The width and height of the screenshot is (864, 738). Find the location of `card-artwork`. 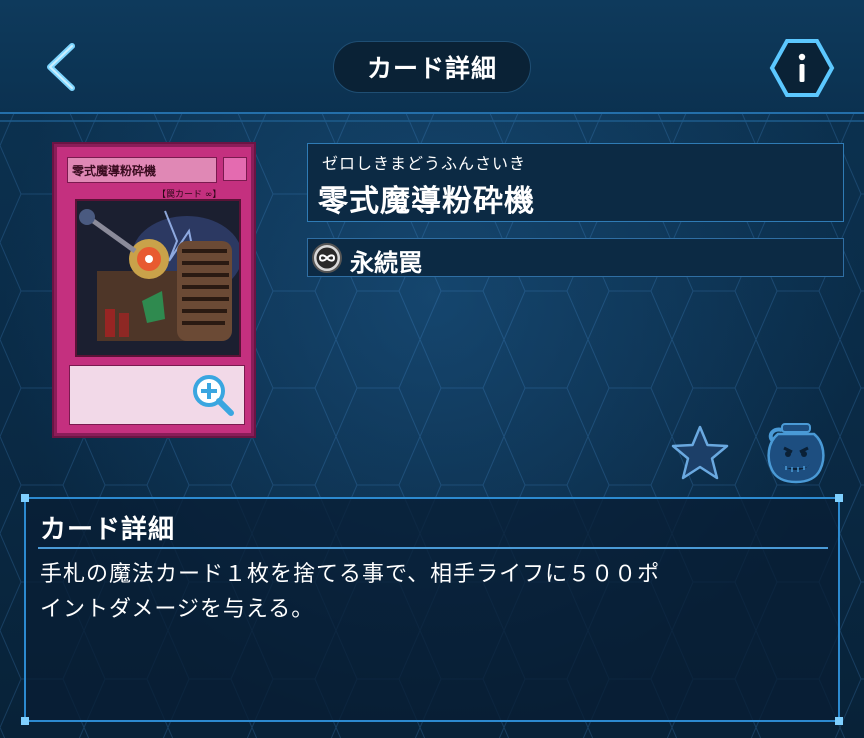

card-artwork is located at coordinates (158, 278).